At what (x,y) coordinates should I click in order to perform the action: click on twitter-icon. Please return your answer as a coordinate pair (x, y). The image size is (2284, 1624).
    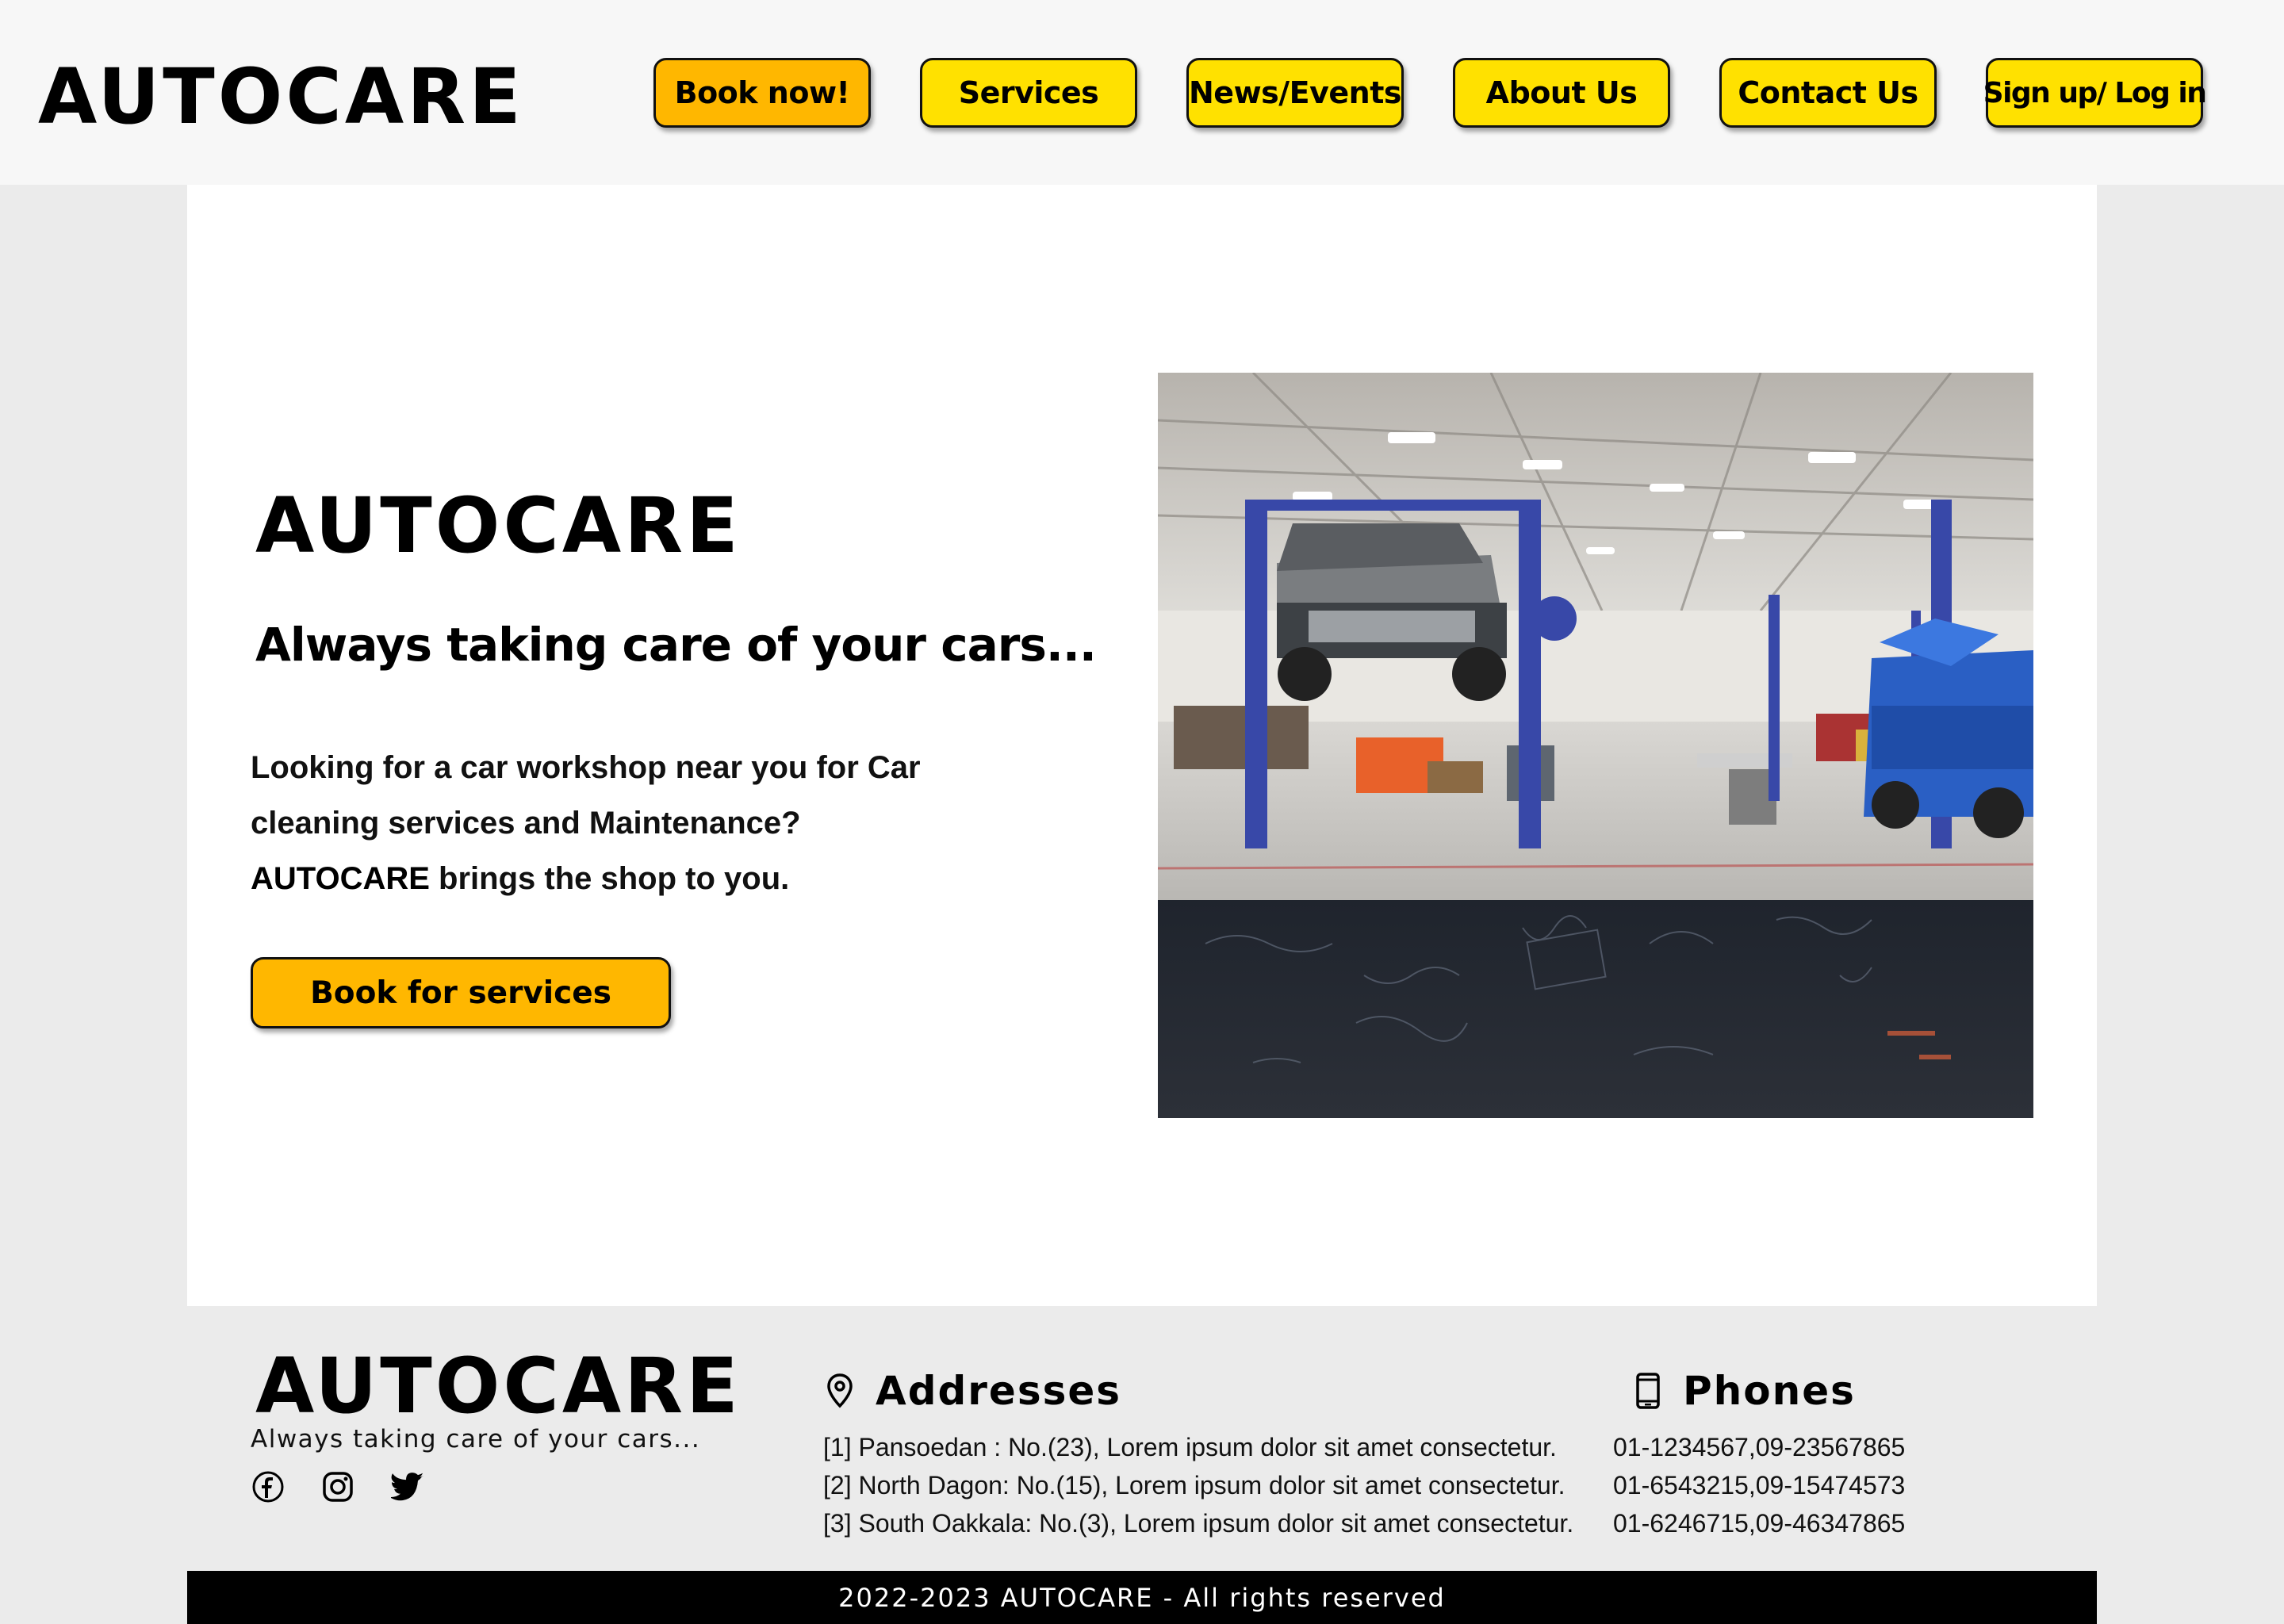
    Looking at the image, I should click on (407, 1486).